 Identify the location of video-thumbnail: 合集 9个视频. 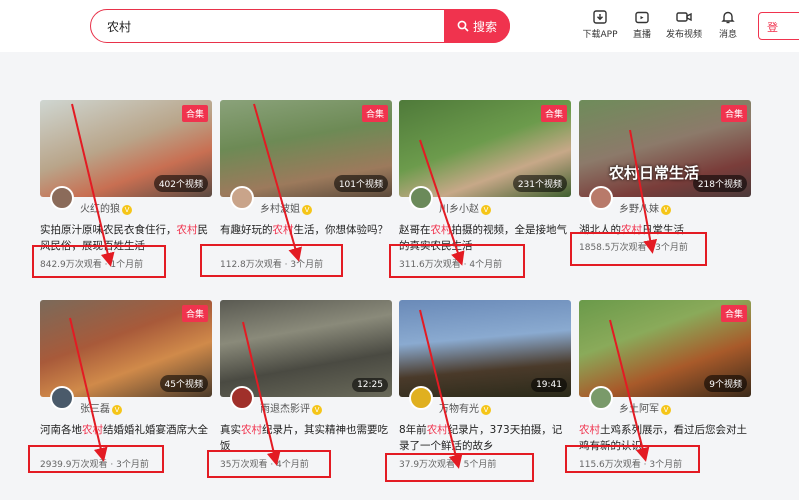
(665, 348).